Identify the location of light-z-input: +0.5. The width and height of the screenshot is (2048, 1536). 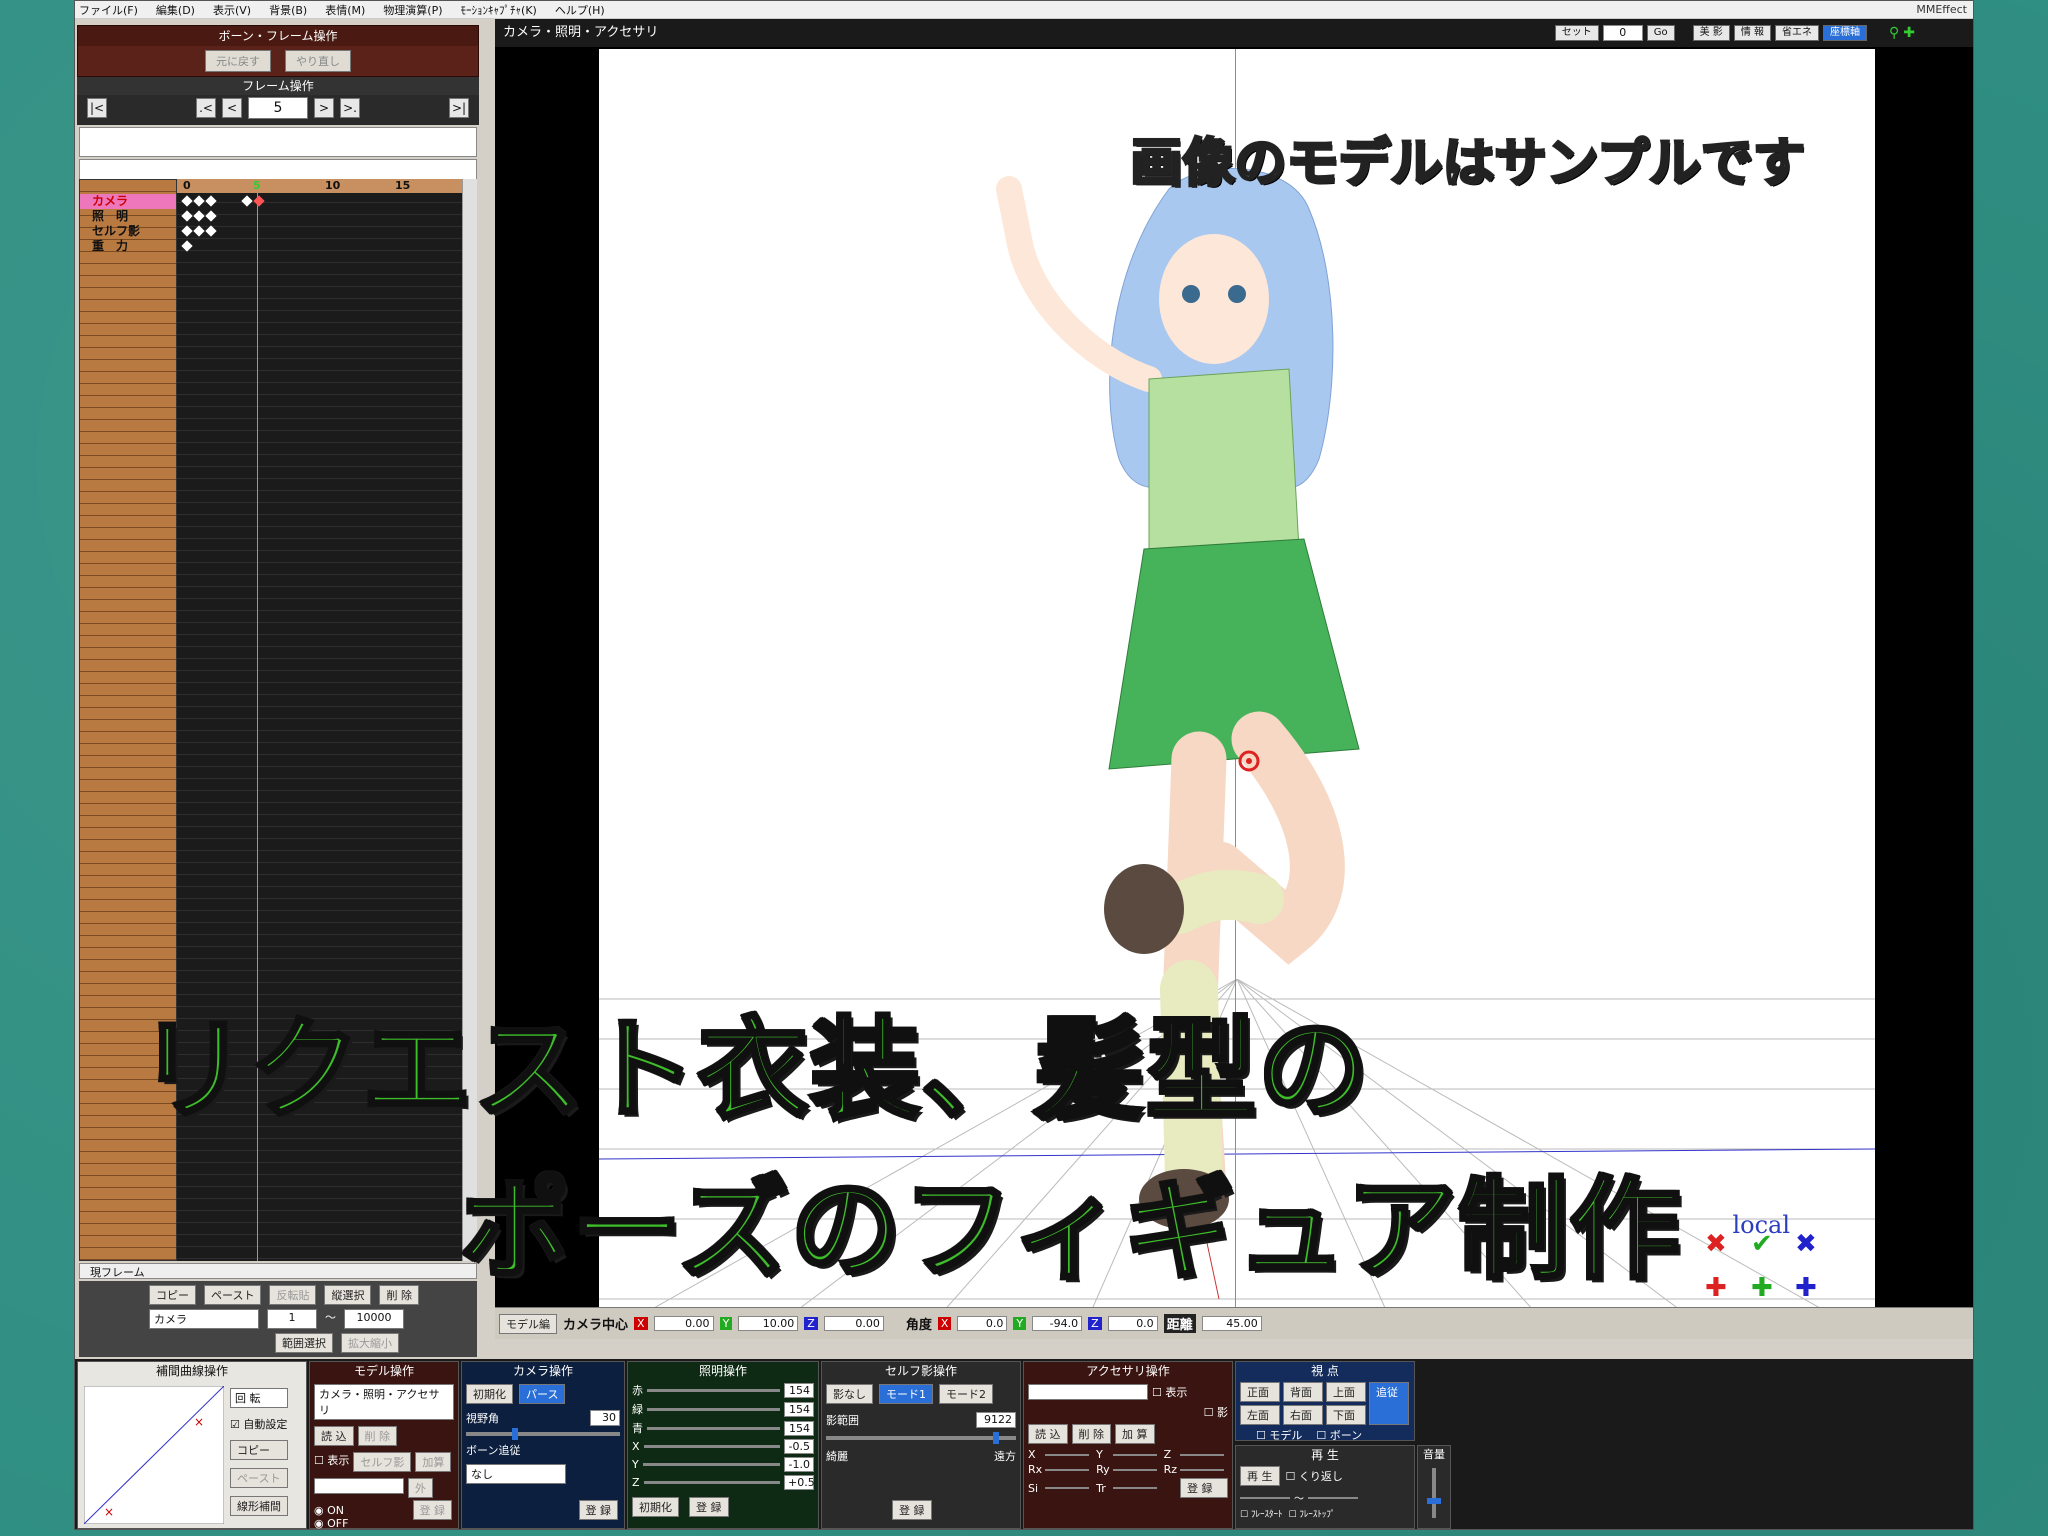
(799, 1482).